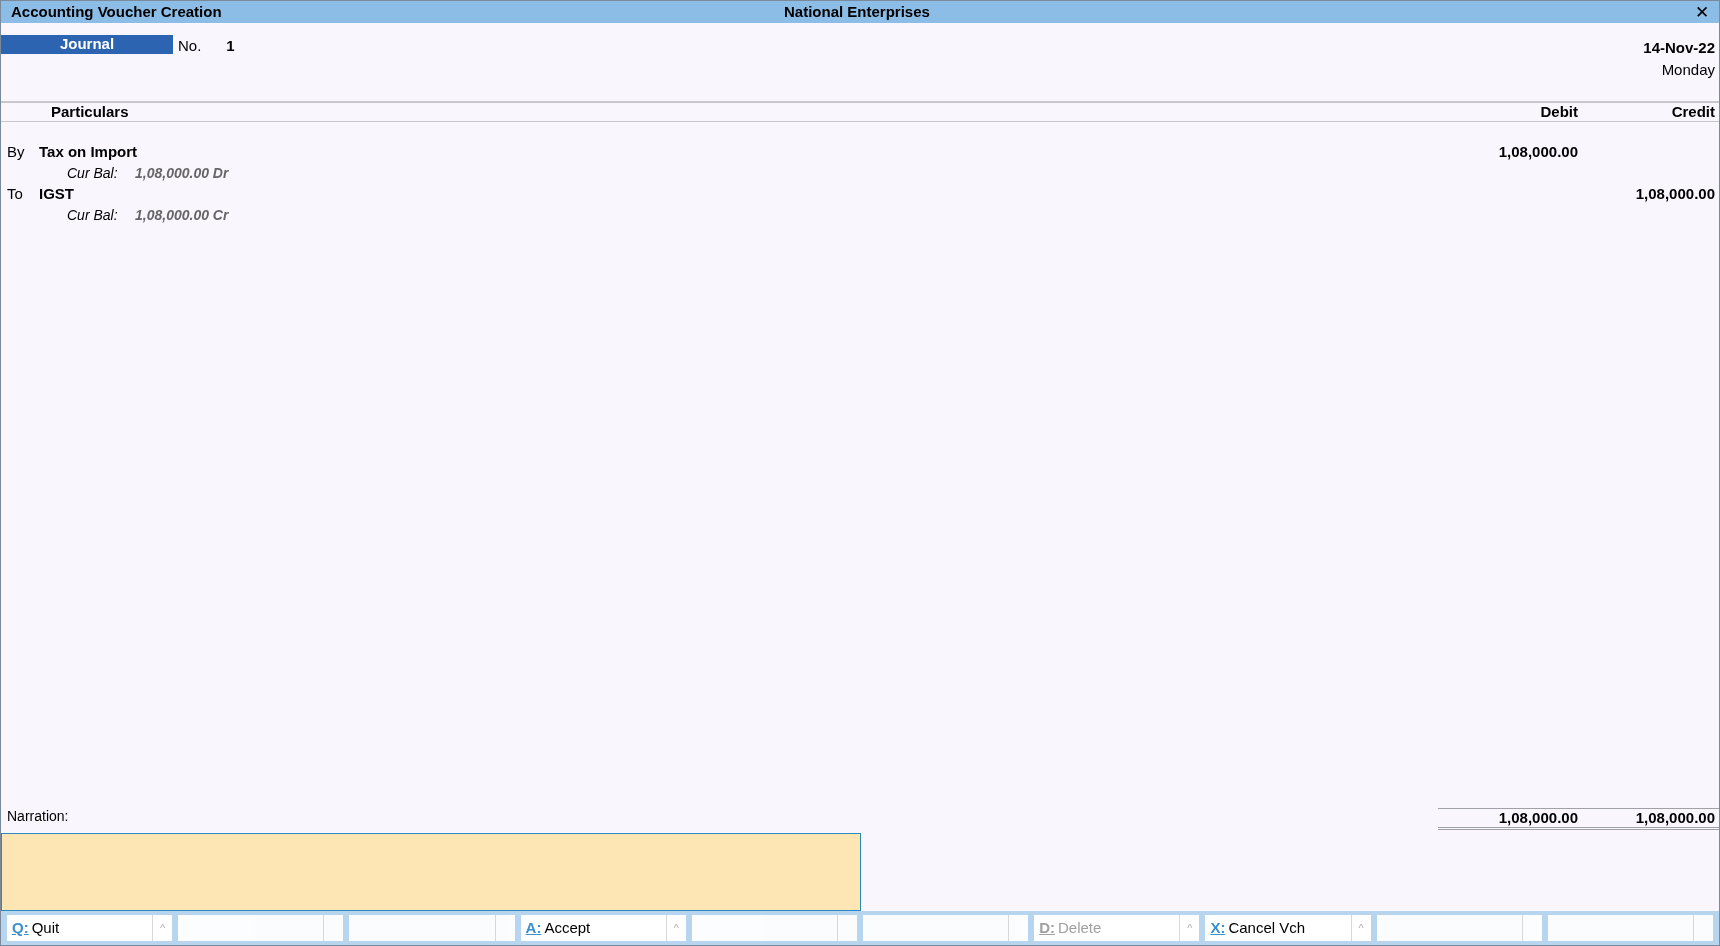 The height and width of the screenshot is (946, 1720). I want to click on window-title: Accounting Voucher Creation, so click(116, 11).